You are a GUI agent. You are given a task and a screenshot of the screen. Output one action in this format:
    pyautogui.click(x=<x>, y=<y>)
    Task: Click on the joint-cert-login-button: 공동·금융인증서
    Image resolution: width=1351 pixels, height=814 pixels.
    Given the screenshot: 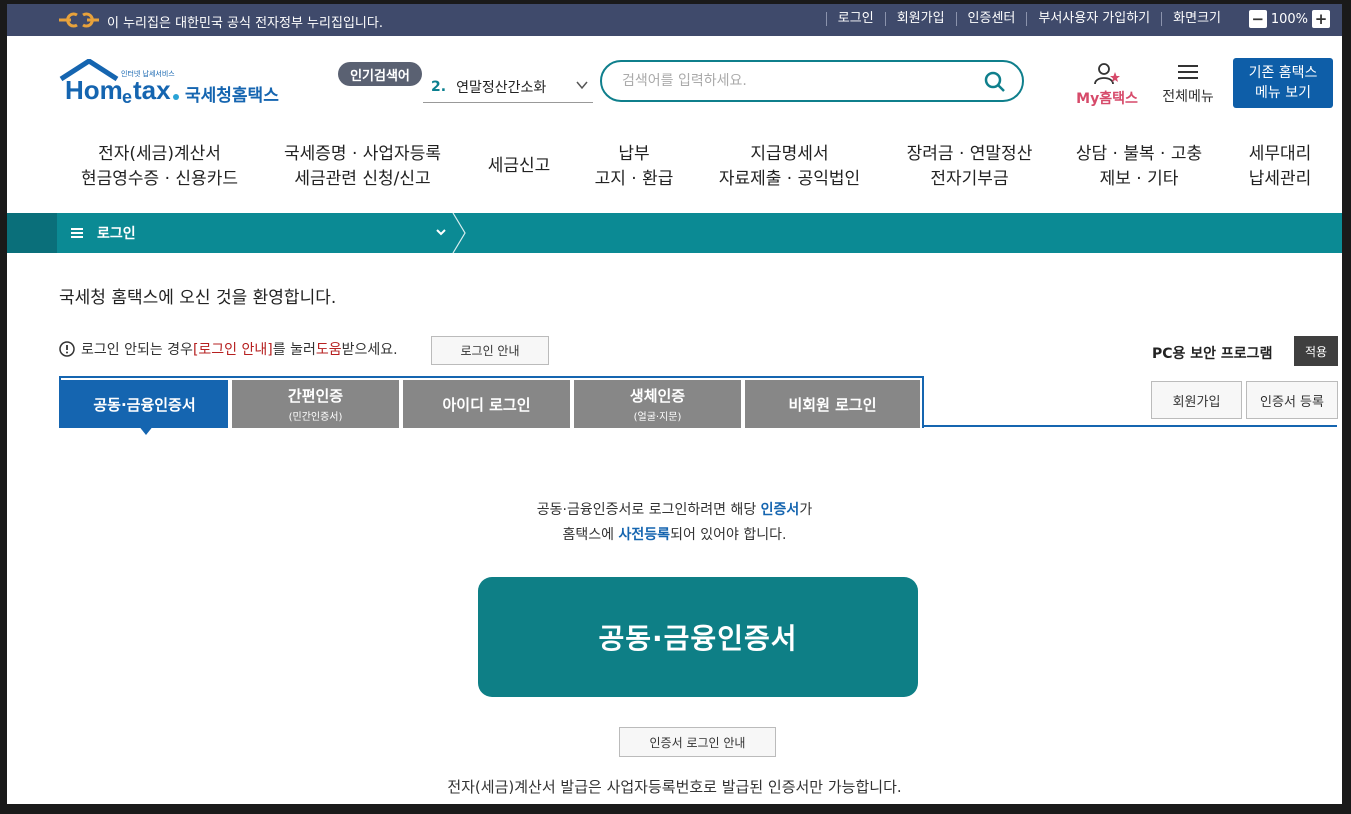 What is the action you would take?
    pyautogui.click(x=698, y=637)
    